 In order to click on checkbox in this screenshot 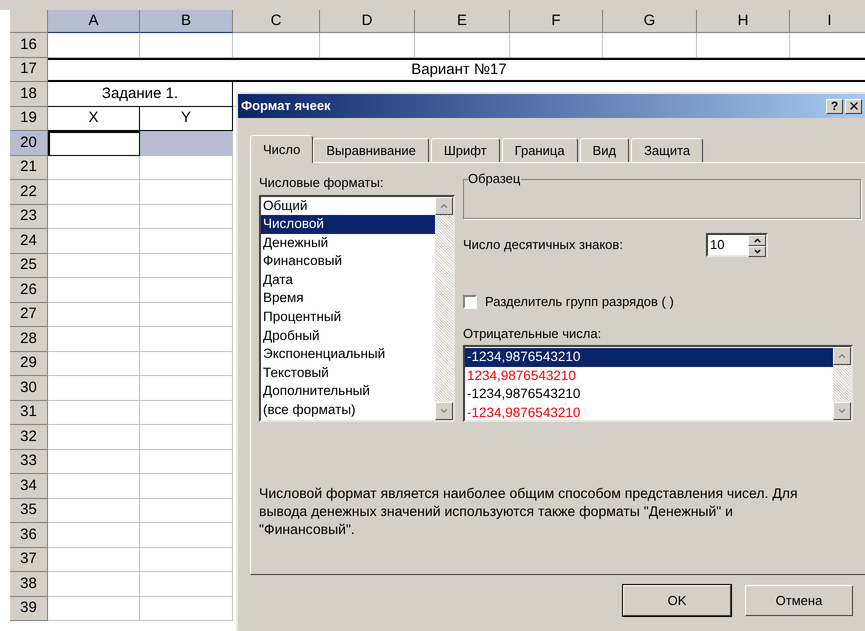, I will do `click(470, 301)`.